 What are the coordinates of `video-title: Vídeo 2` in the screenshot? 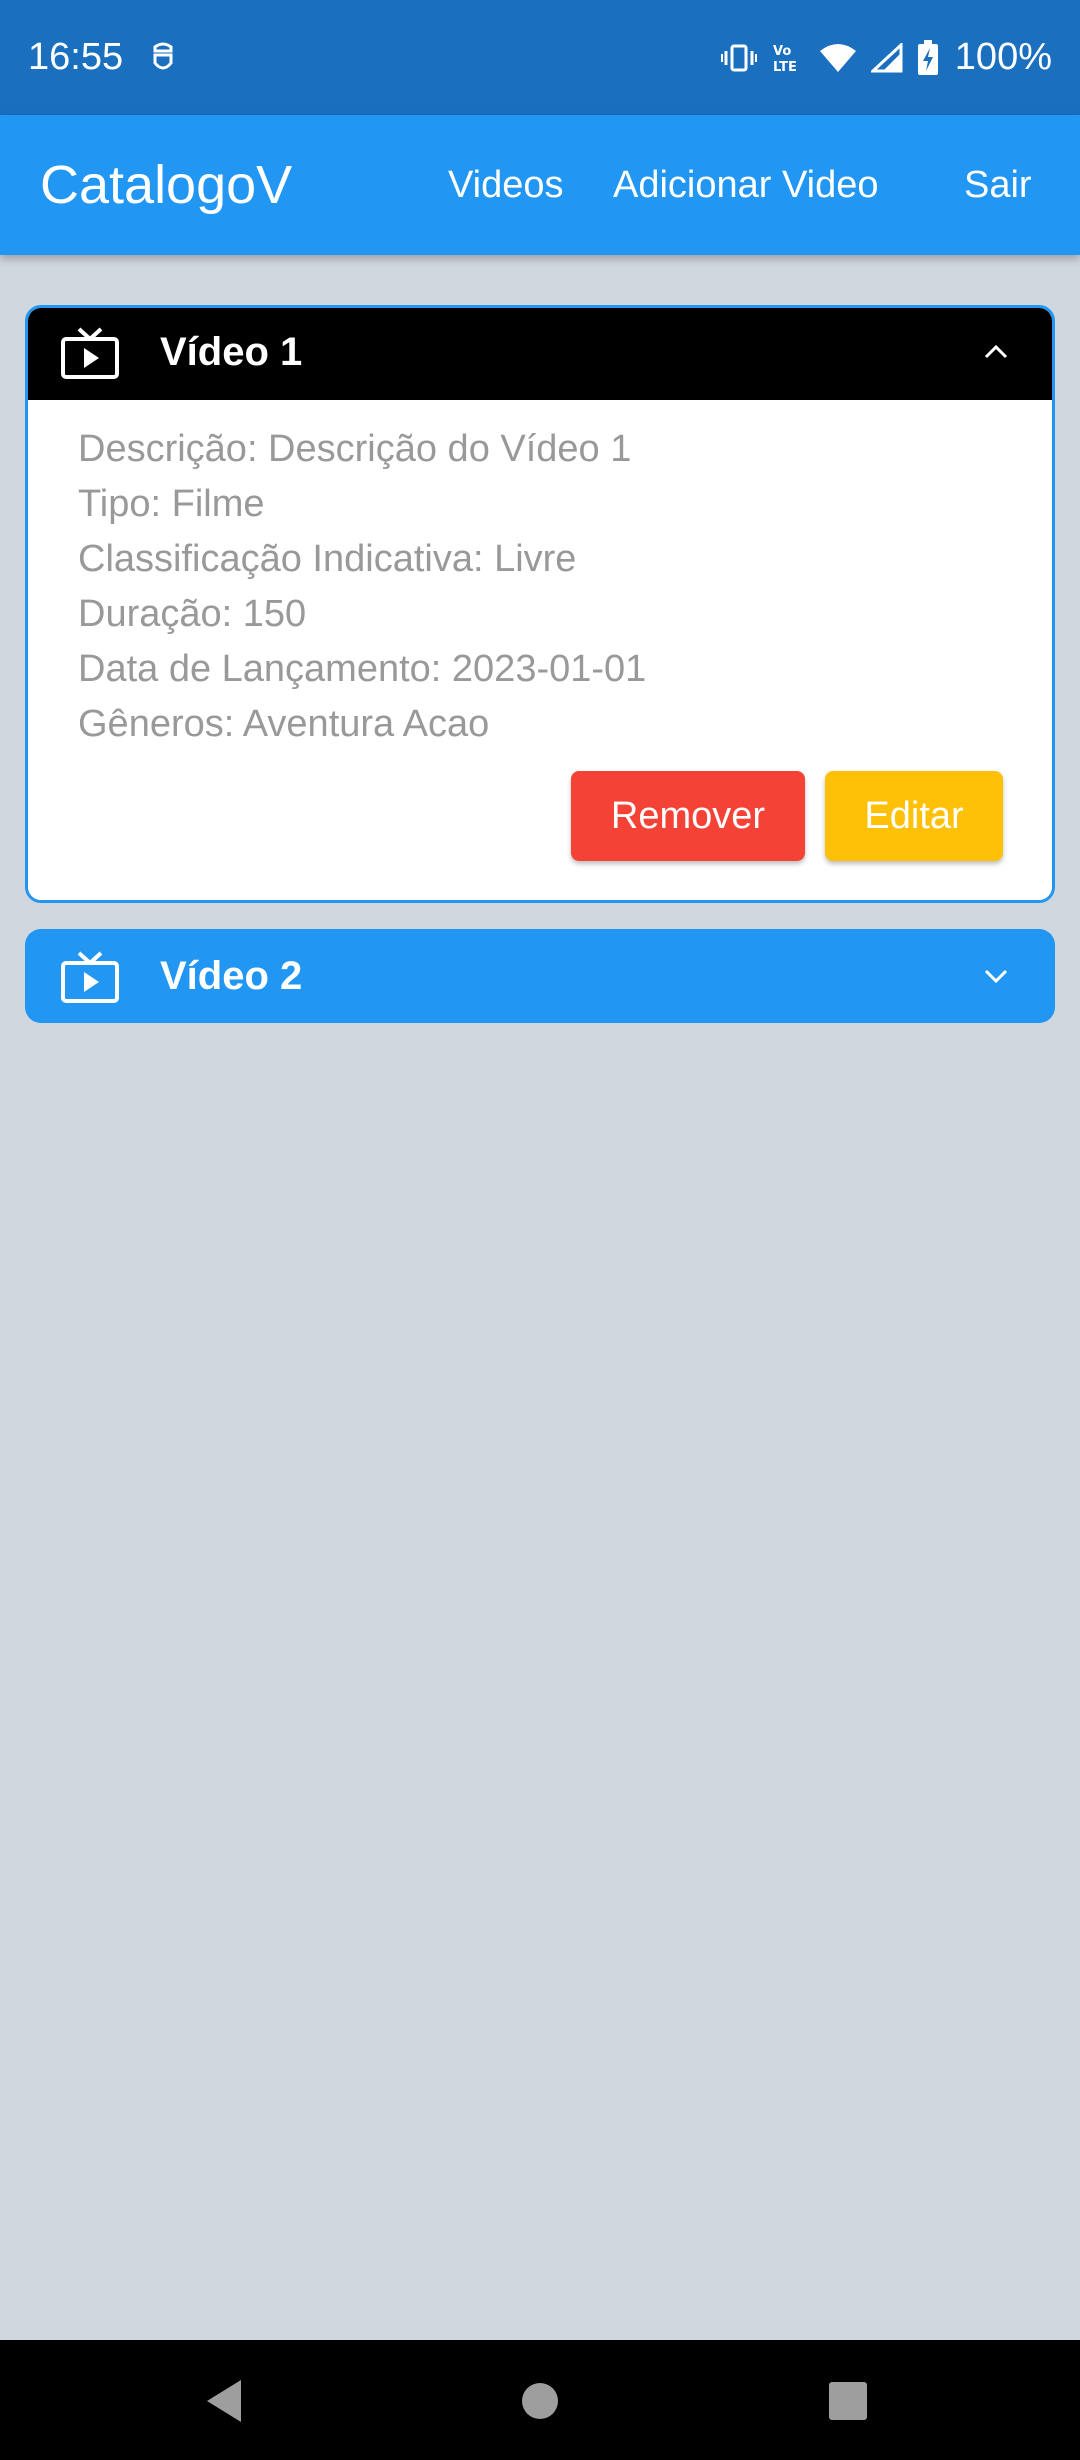 It's located at (231, 975).